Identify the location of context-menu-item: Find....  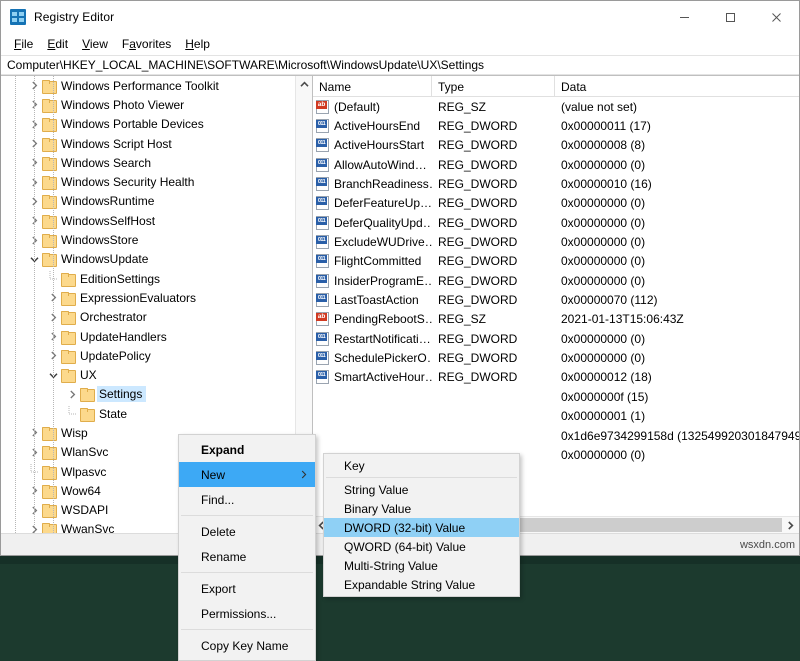
(247, 499).